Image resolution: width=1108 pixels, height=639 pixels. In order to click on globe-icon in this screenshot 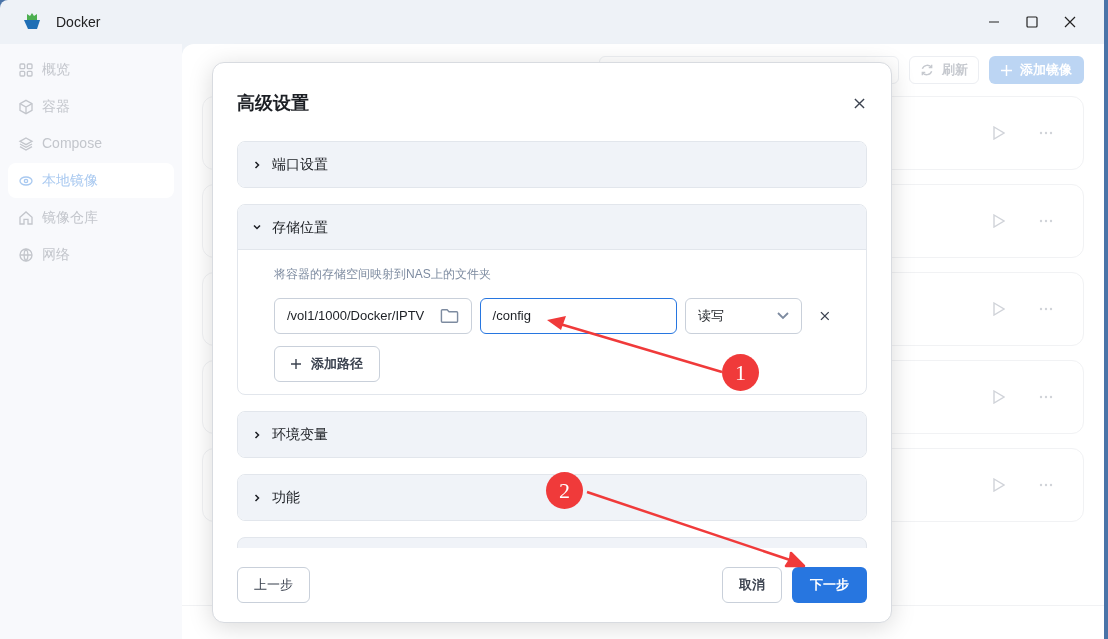, I will do `click(26, 254)`.